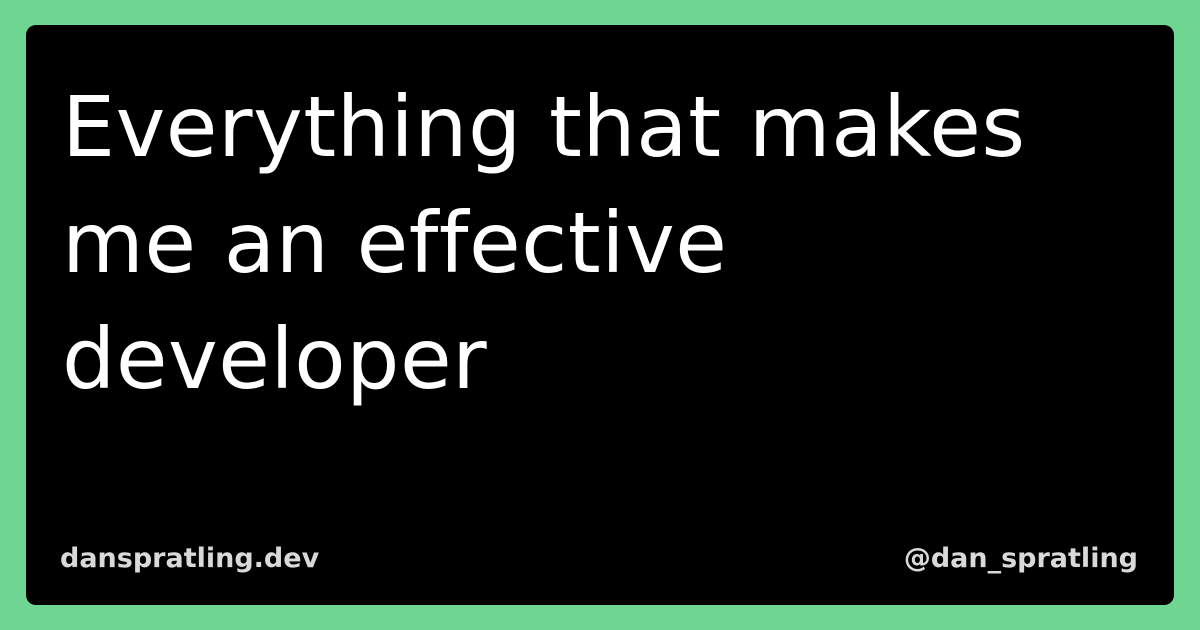 Image resolution: width=1200 pixels, height=630 pixels. Describe the element at coordinates (1020, 558) in the screenshot. I see `social-handle: @dan_spratling` at that location.